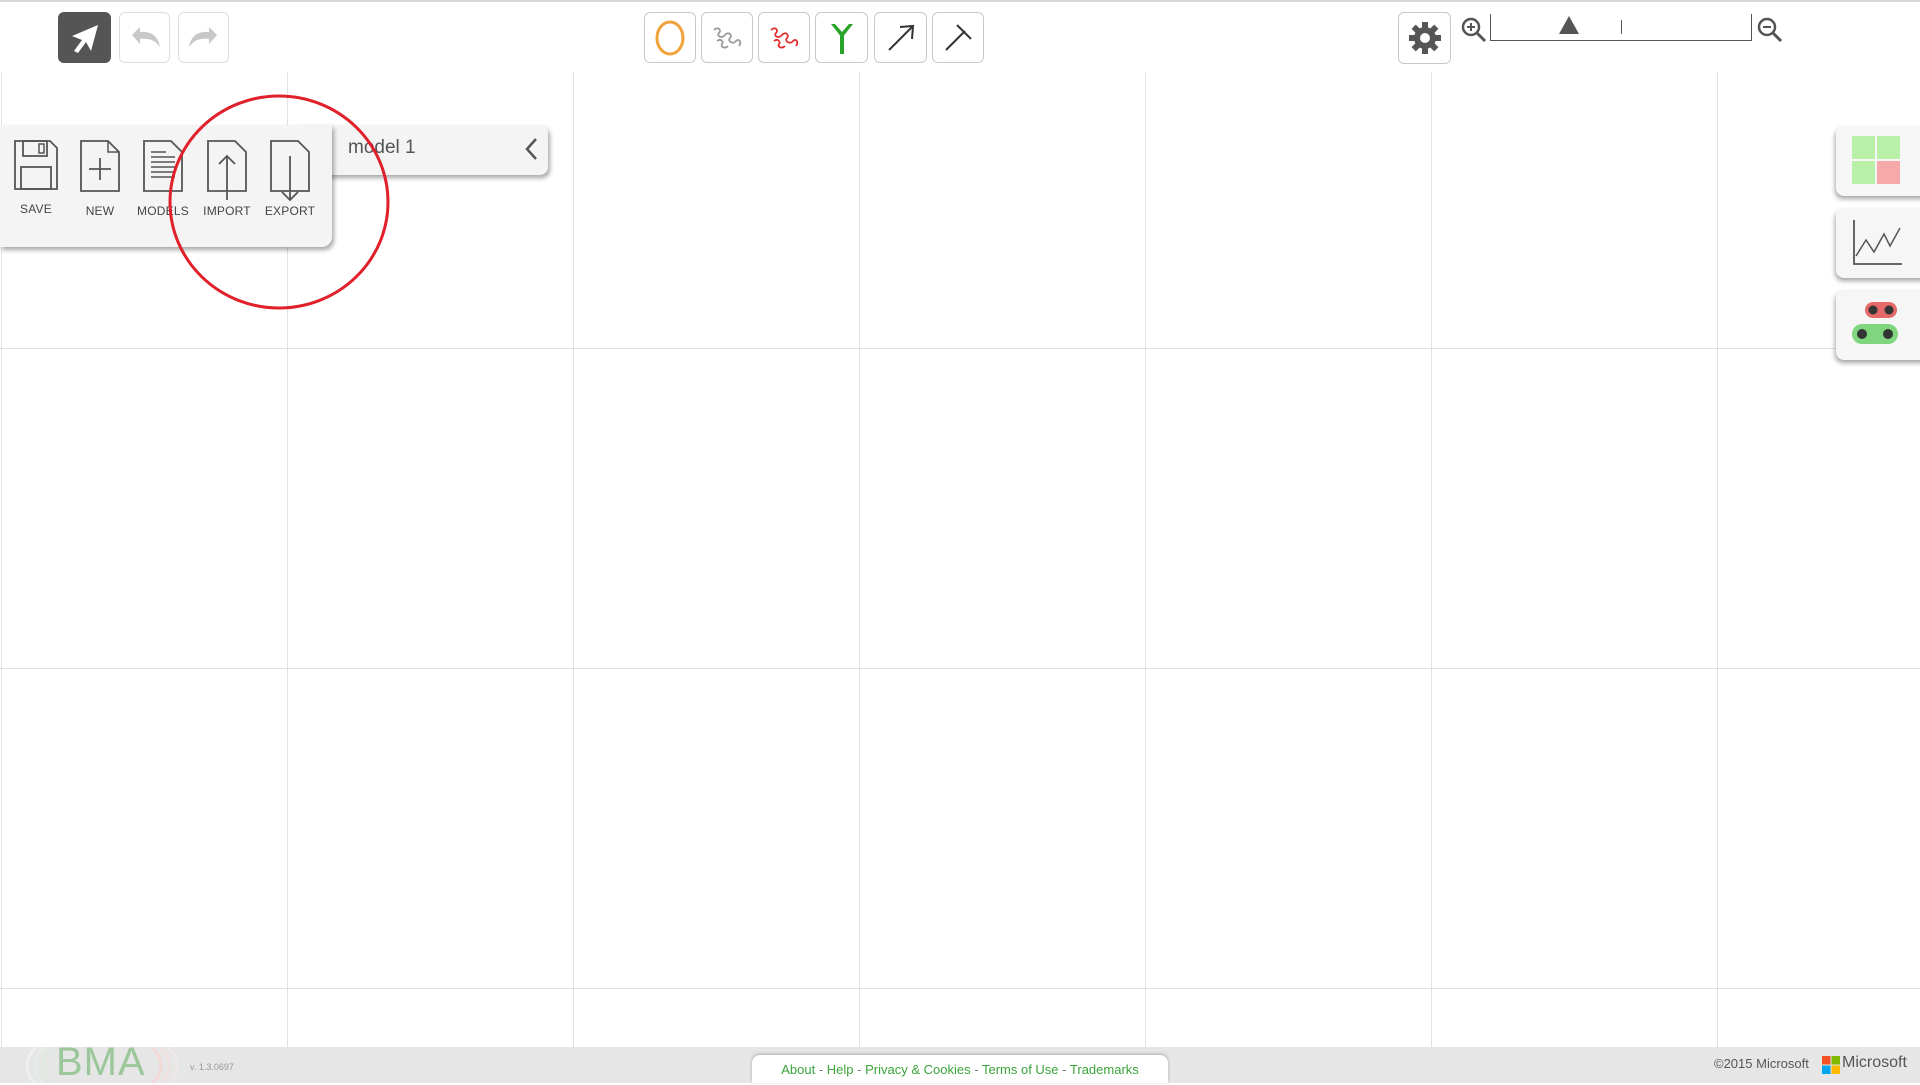 The width and height of the screenshot is (1920, 1085). I want to click on new-file-icon, so click(100, 166).